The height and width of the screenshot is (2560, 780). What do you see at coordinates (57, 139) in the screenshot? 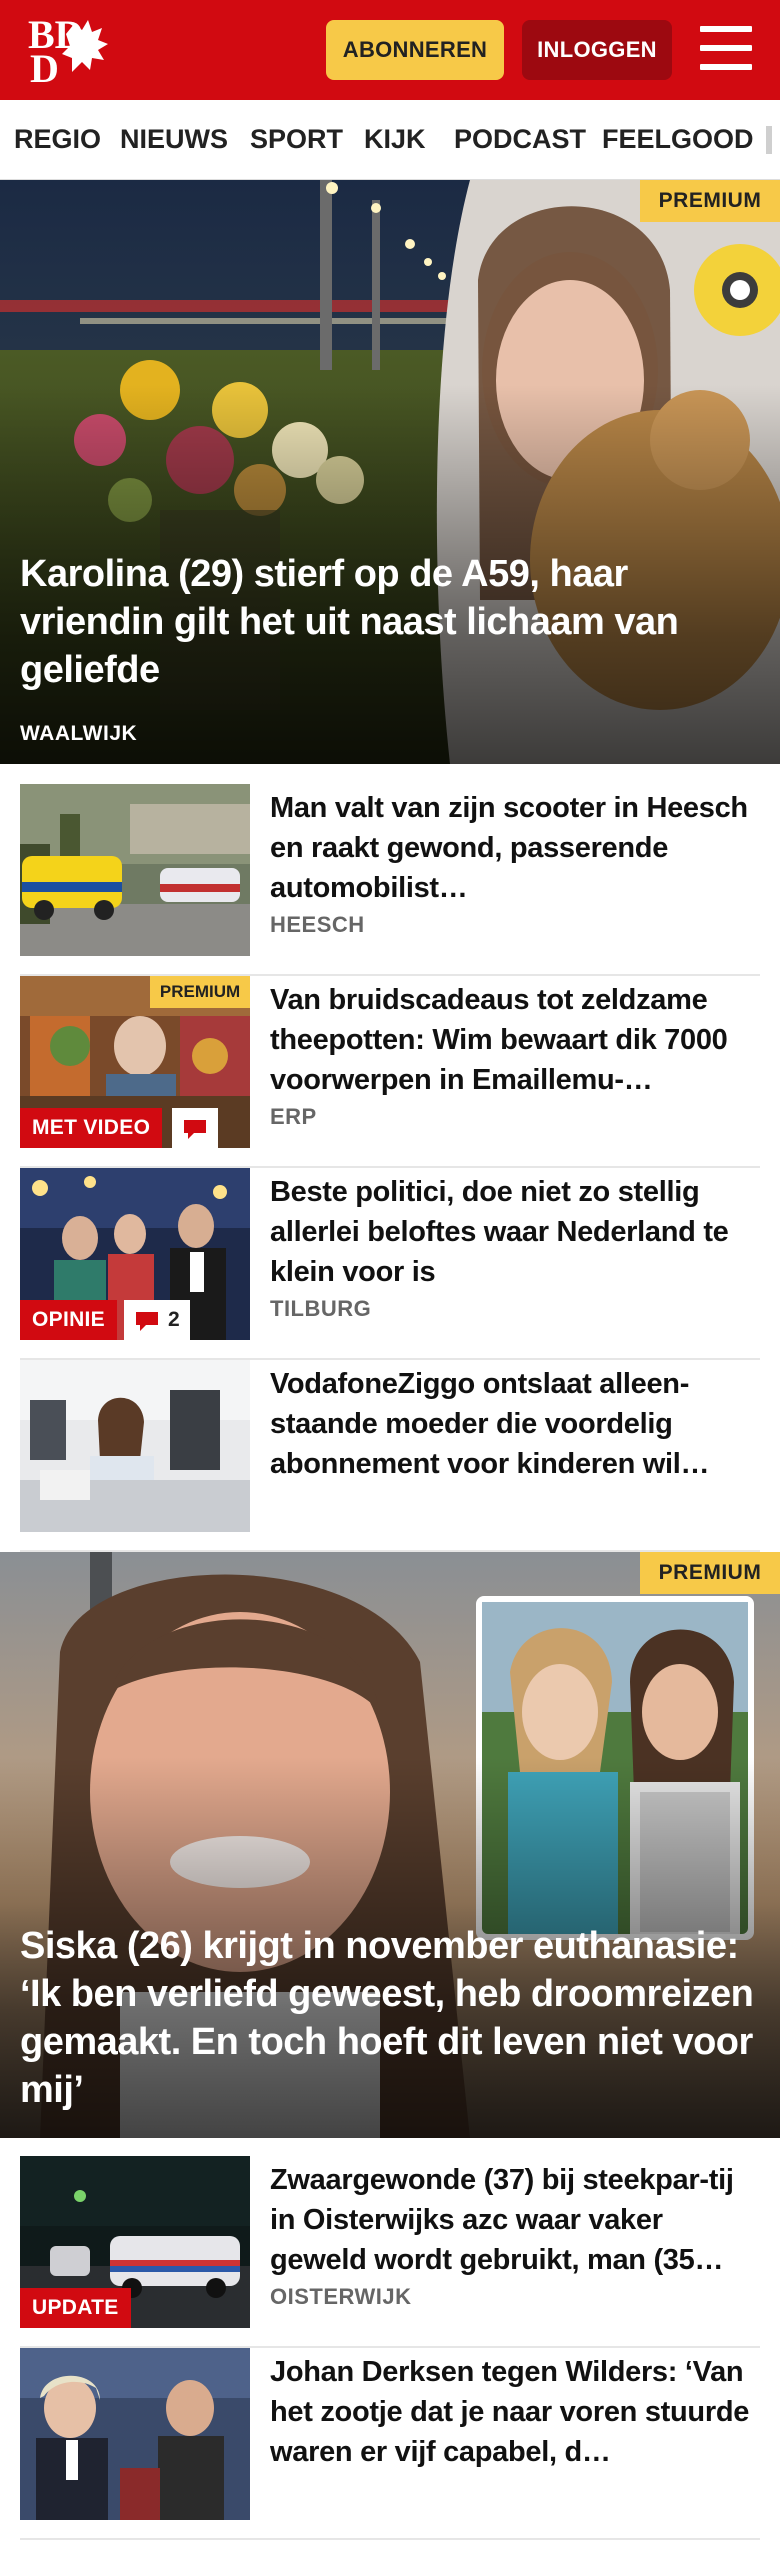
I see `nav-item-regio: REGIO` at bounding box center [57, 139].